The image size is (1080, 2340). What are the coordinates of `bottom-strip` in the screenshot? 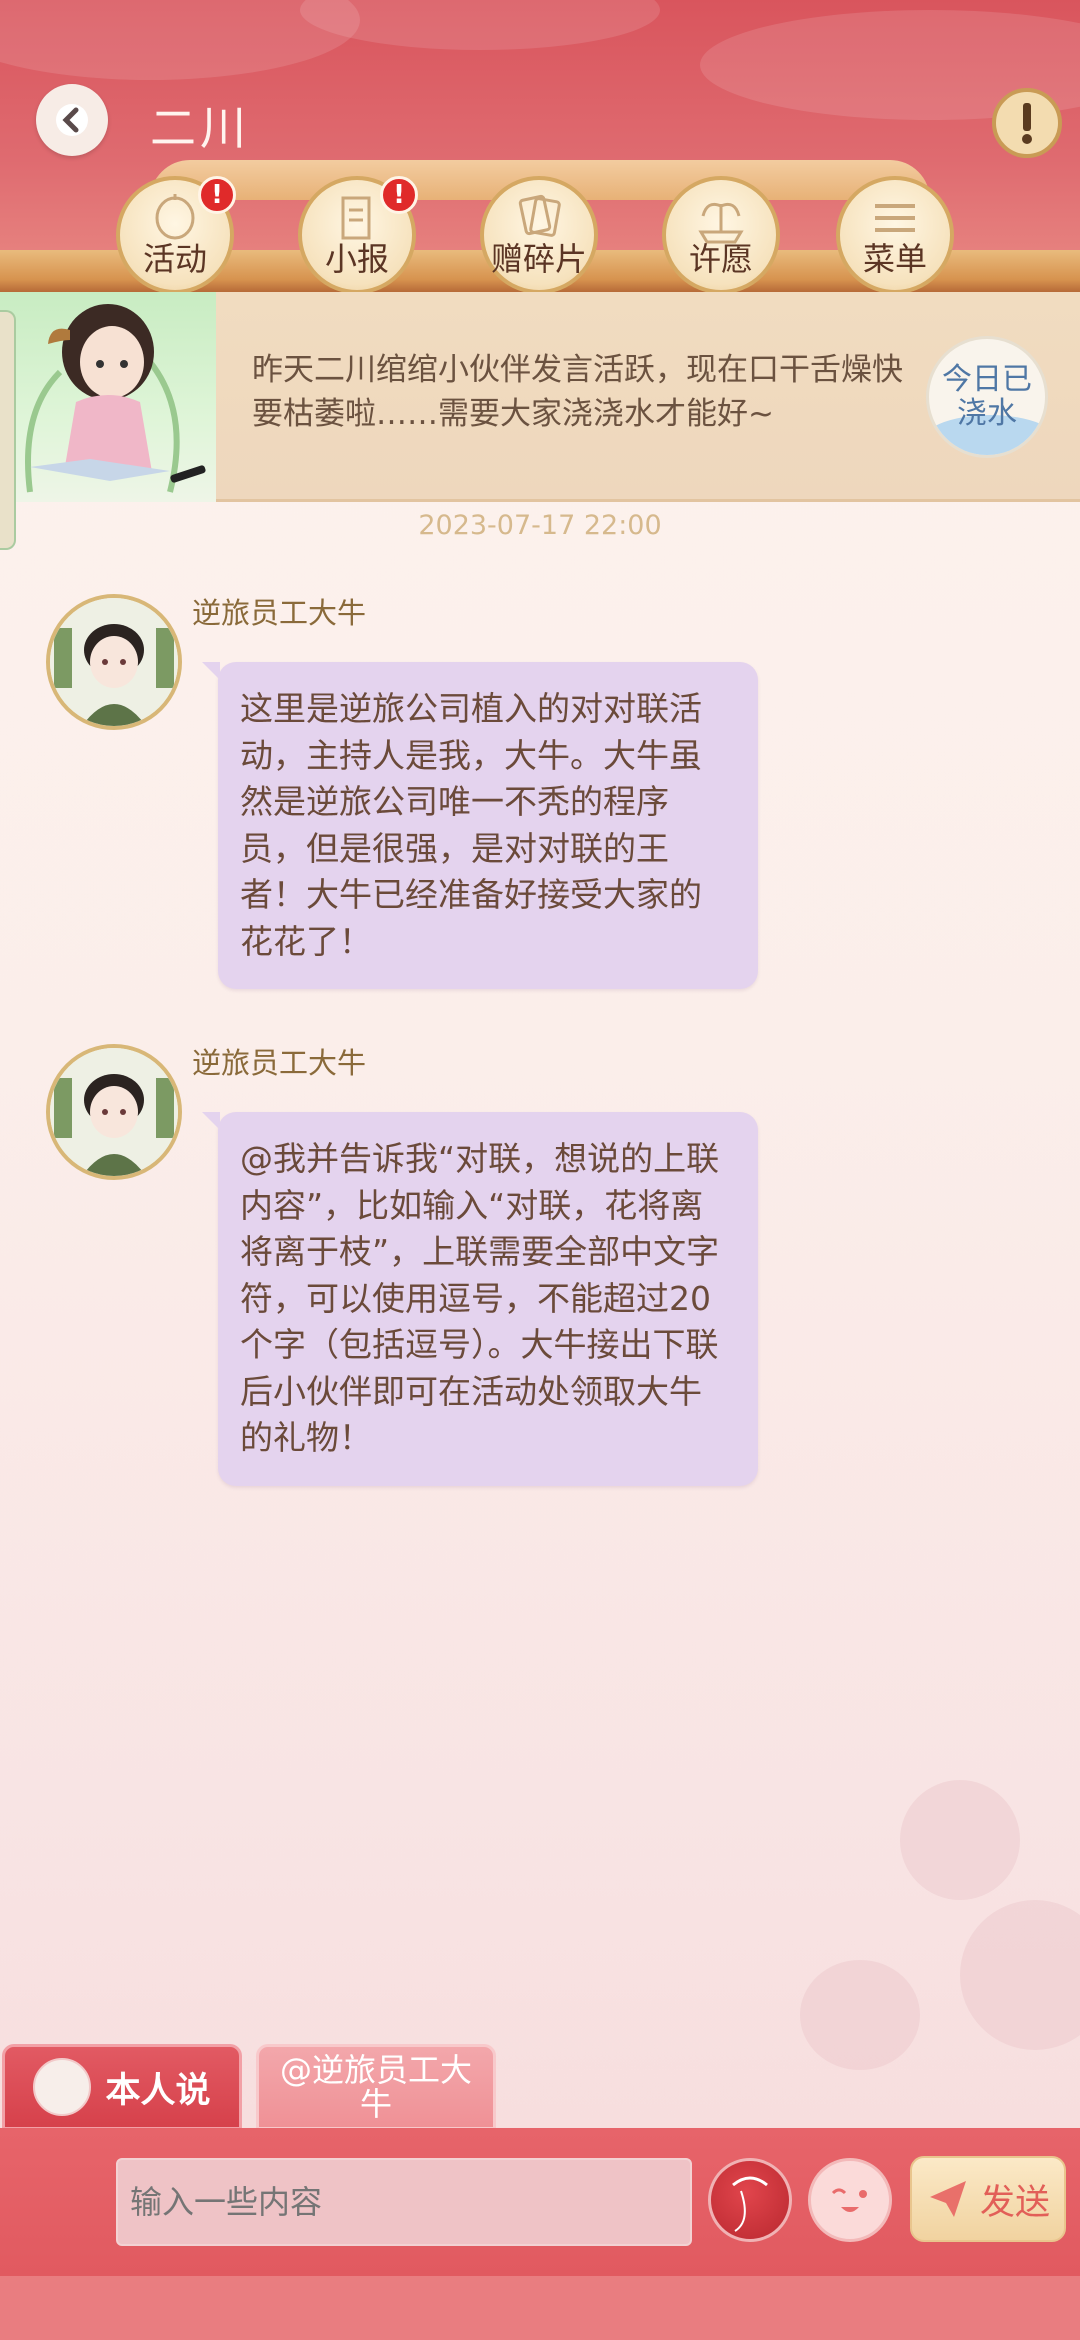 It's located at (540, 2308).